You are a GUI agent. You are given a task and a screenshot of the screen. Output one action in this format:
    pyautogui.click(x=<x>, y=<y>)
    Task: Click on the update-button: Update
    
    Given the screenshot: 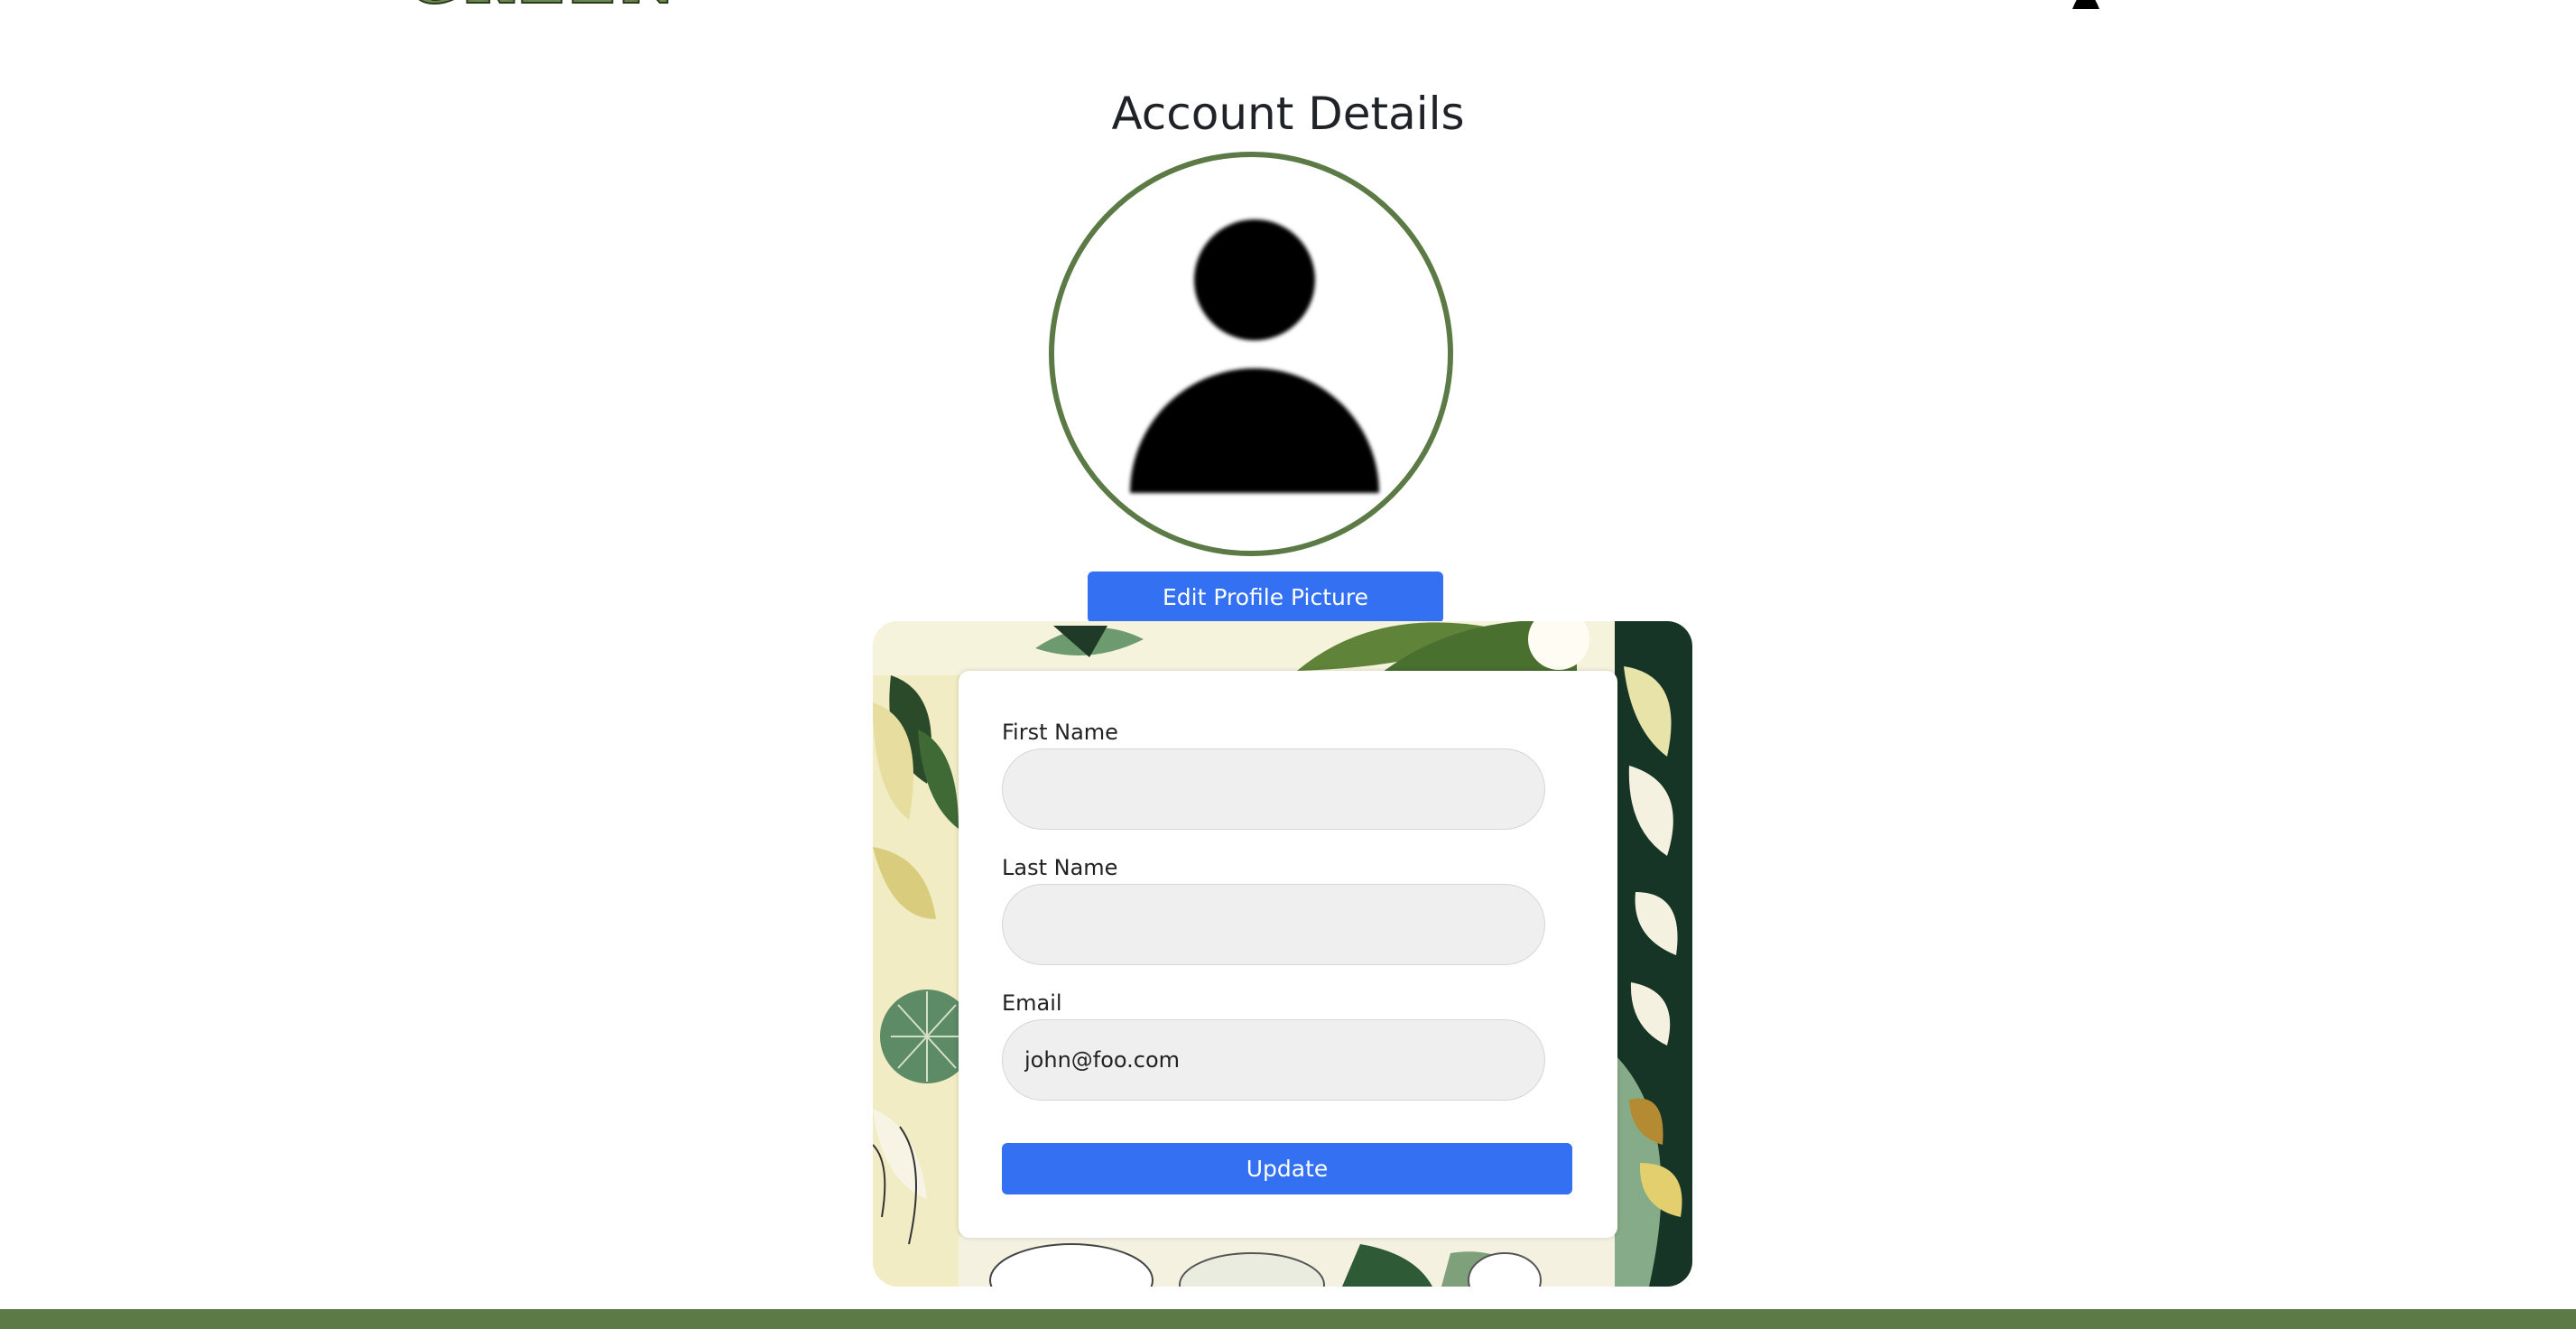 What is the action you would take?
    pyautogui.click(x=1287, y=1168)
    